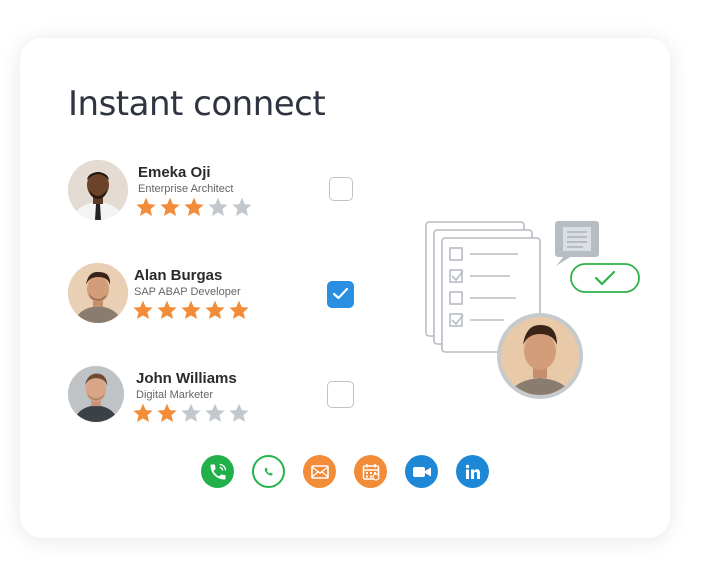 The image size is (709, 577). What do you see at coordinates (577, 243) in the screenshot?
I see `chat-bubble-icon` at bounding box center [577, 243].